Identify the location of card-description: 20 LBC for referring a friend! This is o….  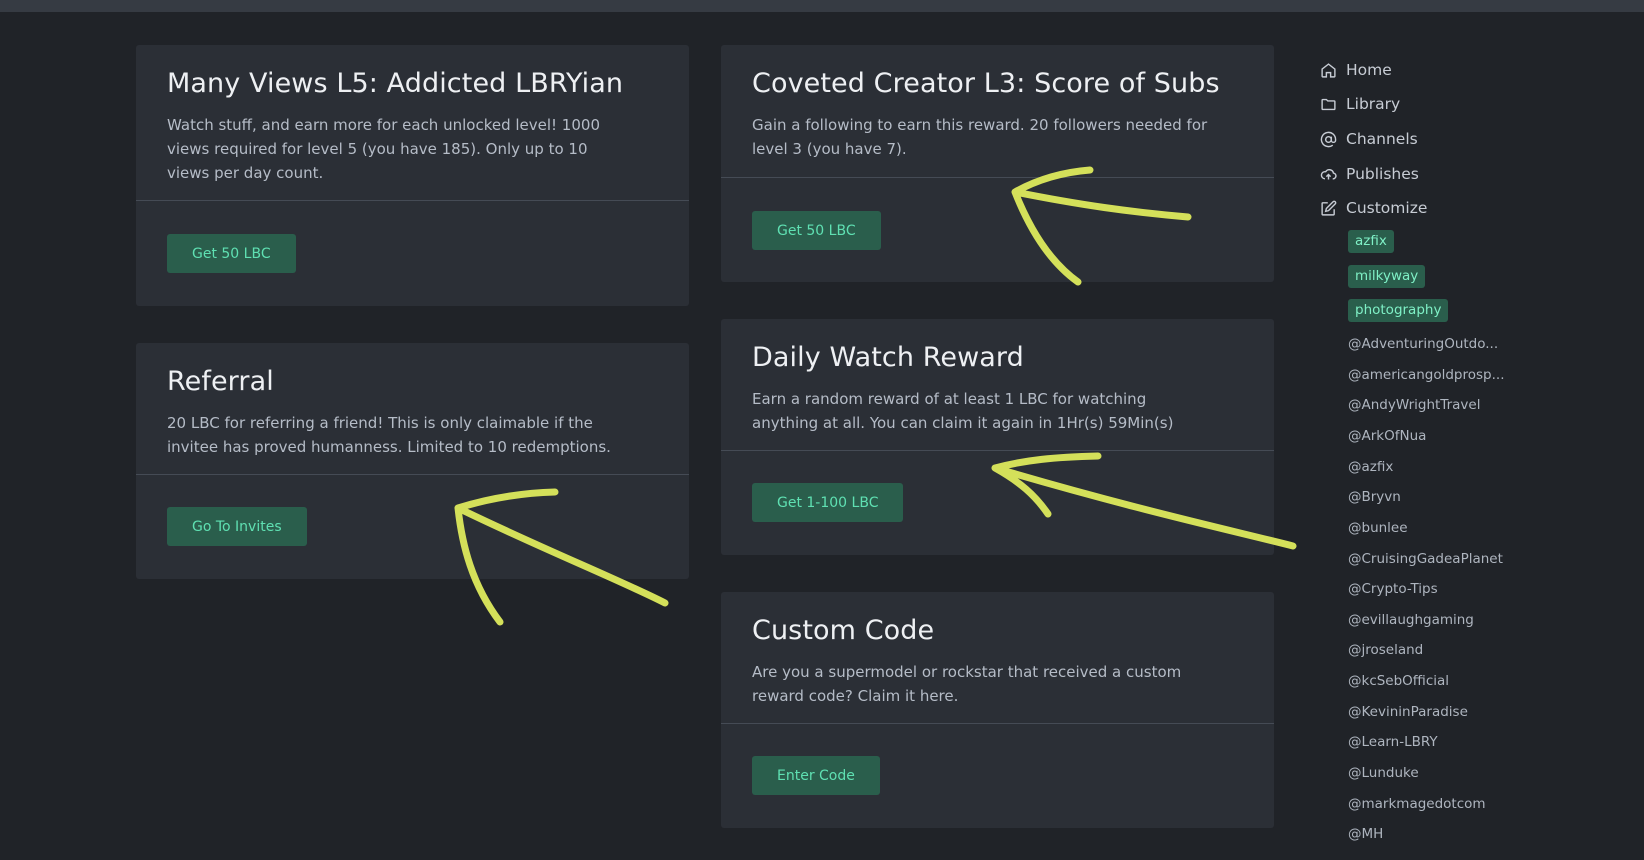
(389, 435).